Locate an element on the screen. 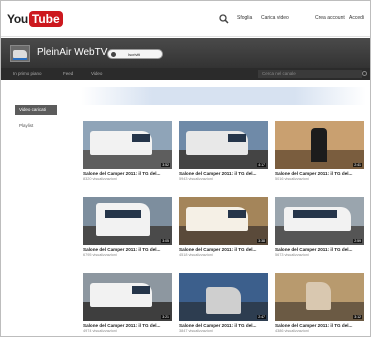 This screenshot has width=371, height=337. sidebar-item-playlist: Playlist is located at coordinates (26, 125).